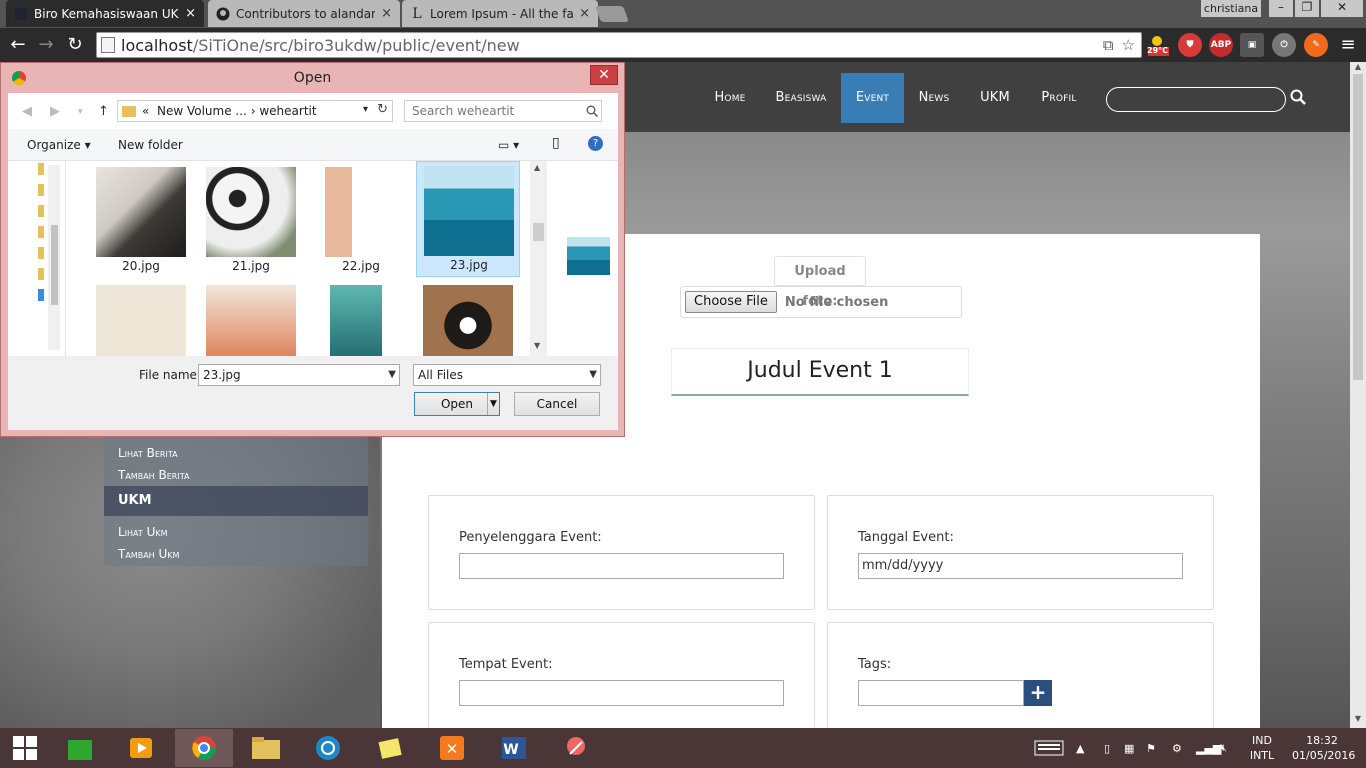 This screenshot has width=1366, height=768. I want to click on navpane-scroll-thumb, so click(54, 265).